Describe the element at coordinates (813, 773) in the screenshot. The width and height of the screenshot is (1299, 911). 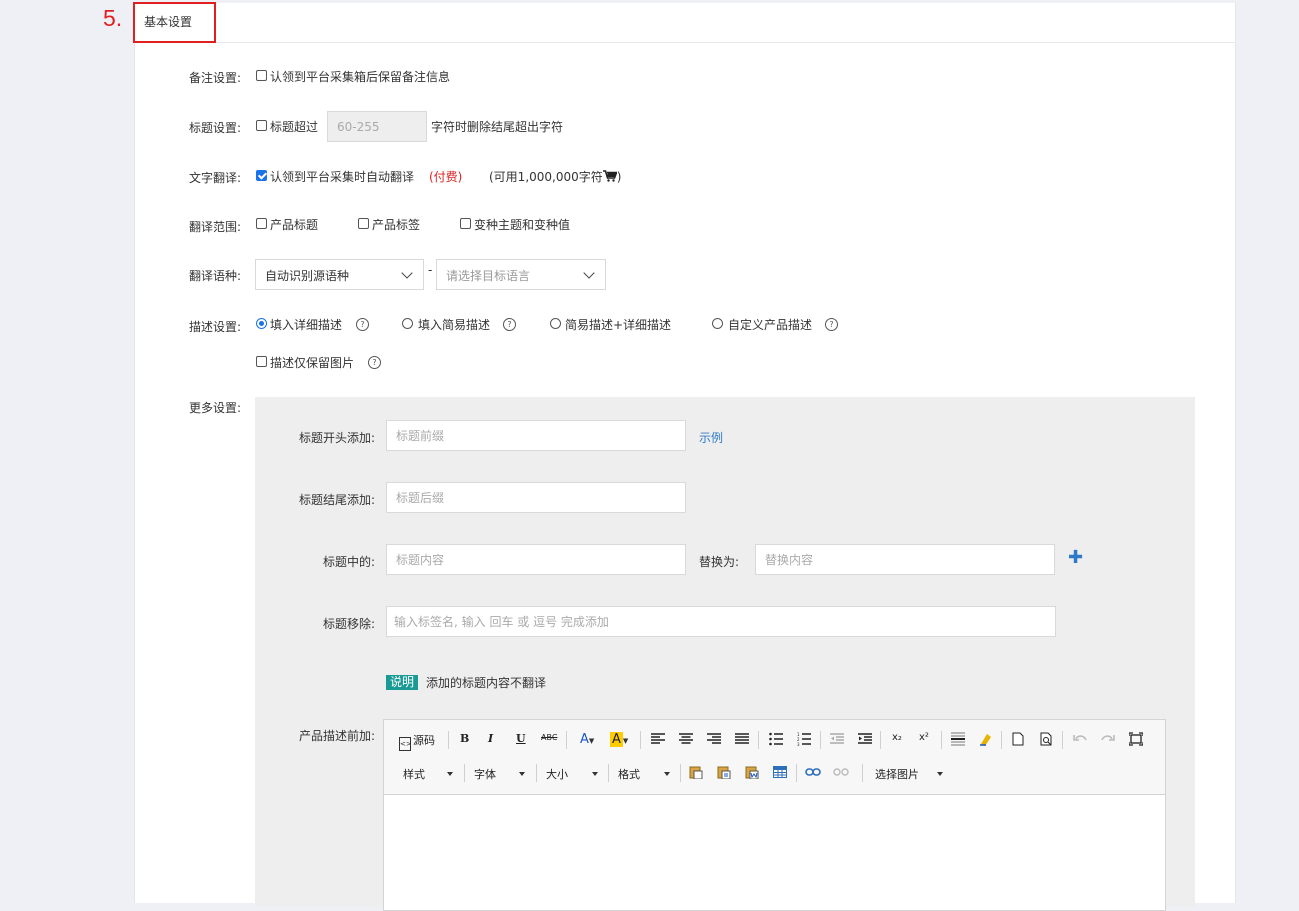
I see `link-icon` at that location.